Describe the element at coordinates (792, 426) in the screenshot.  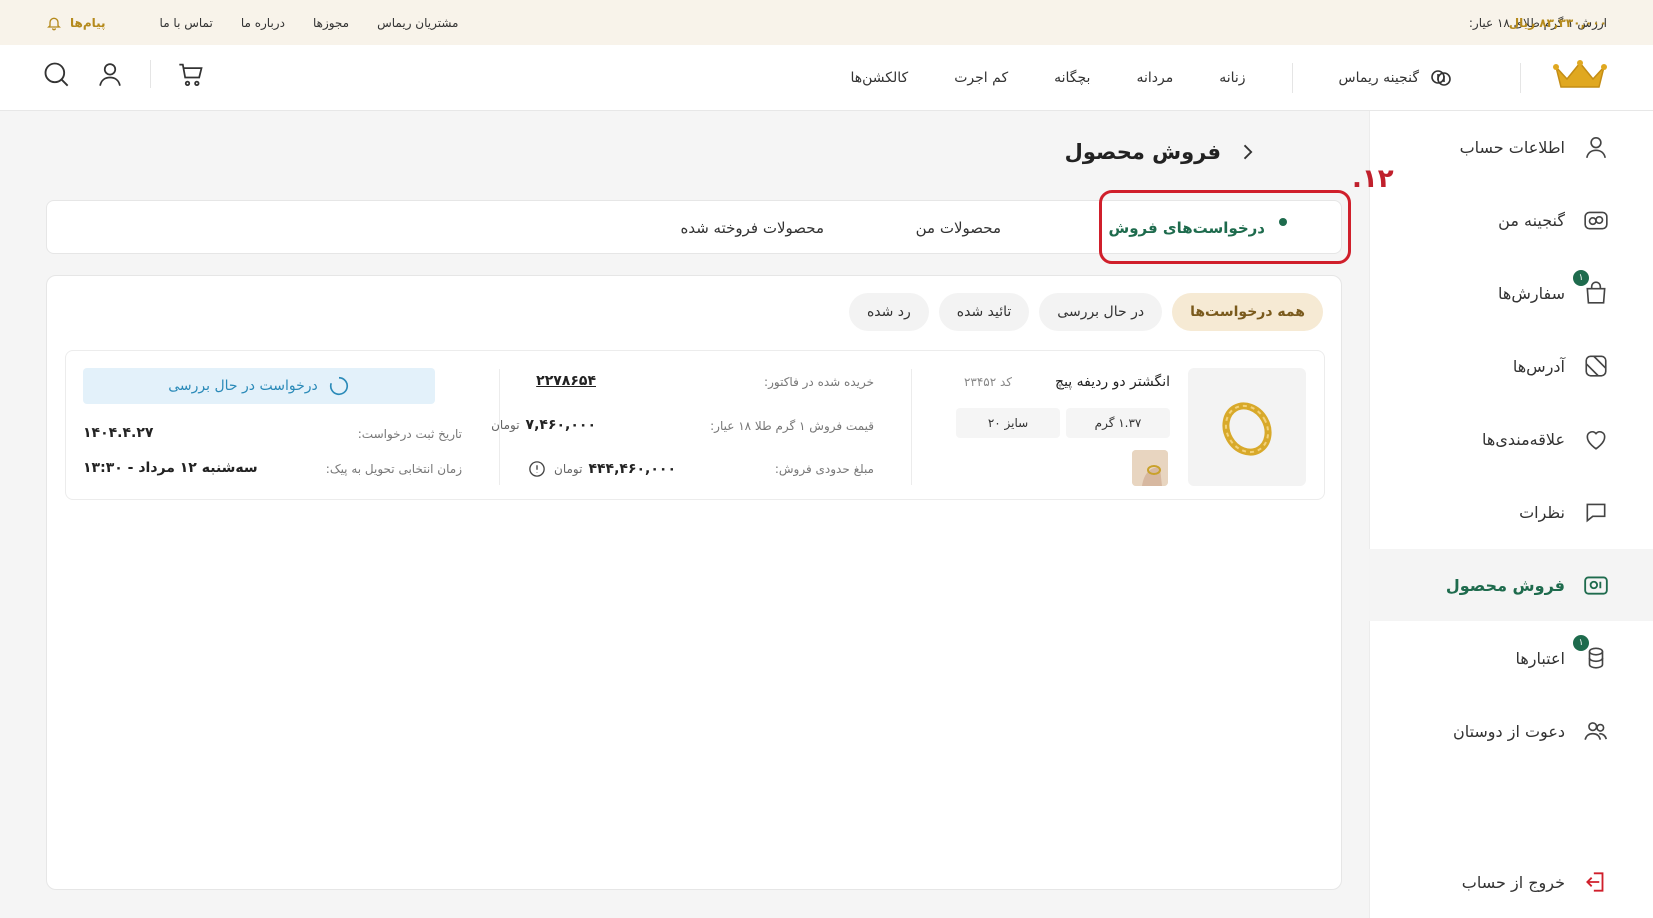
I see `unit-price-label: قیمت فروش ۱ گرم طلا ۱۸ عیار:` at that location.